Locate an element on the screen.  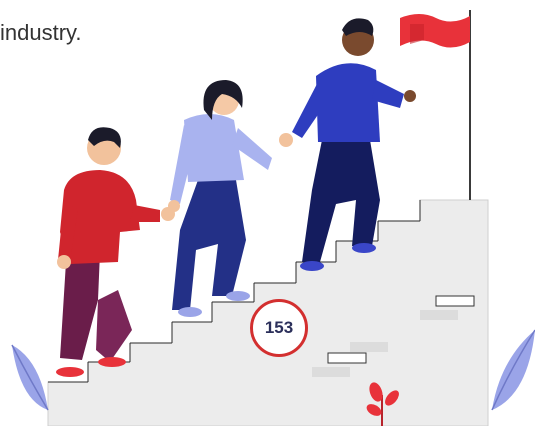
leaf-left-icon is located at coordinates (30, 377).